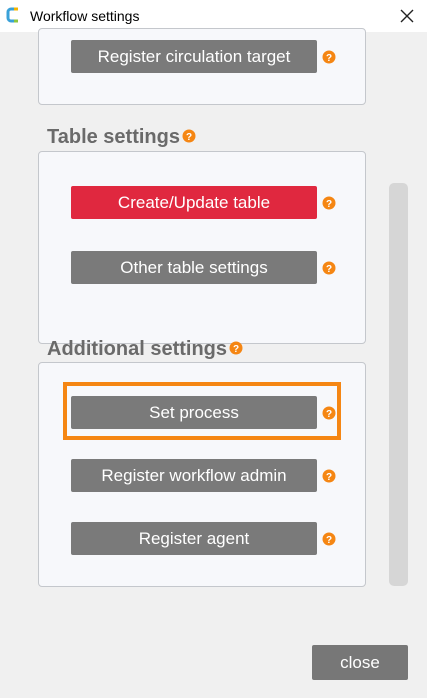 The image size is (427, 698). Describe the element at coordinates (202, 411) in the screenshot. I see `set-process-highlight` at that location.